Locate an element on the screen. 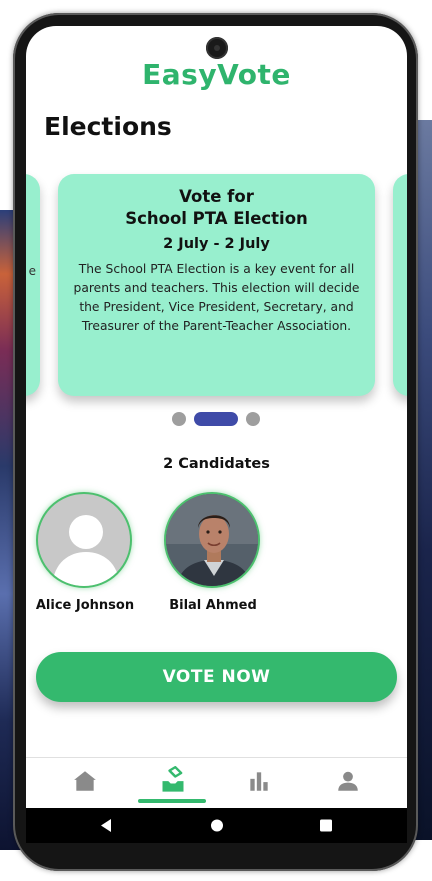  nav-active-indicator is located at coordinates (172, 801).